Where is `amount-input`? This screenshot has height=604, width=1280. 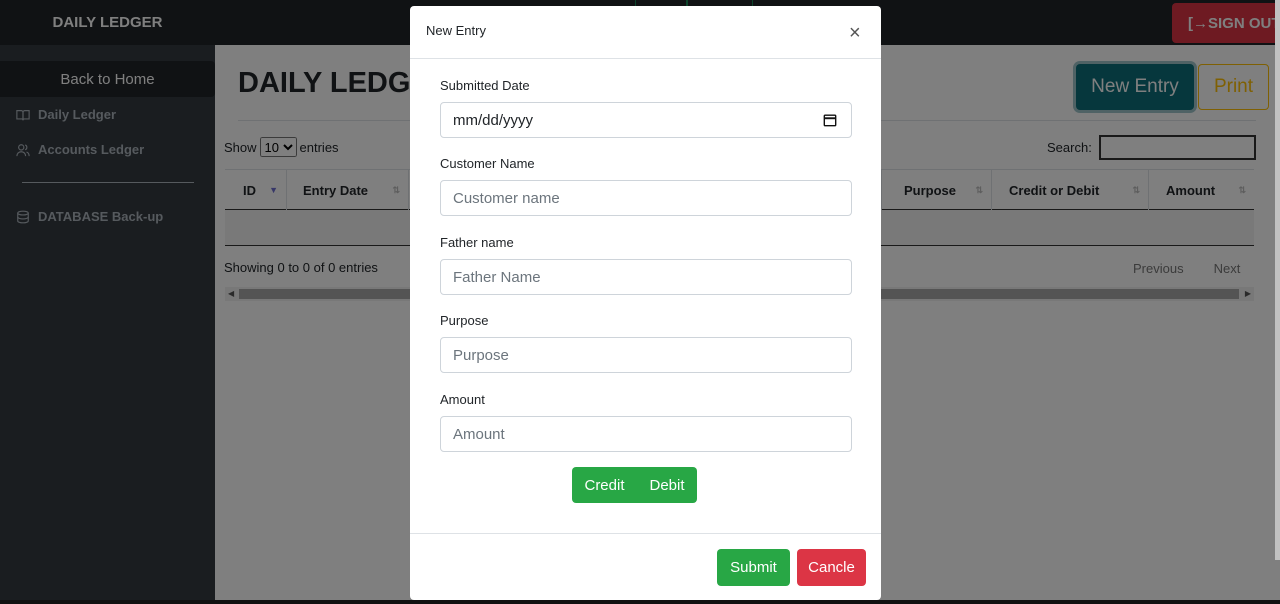 amount-input is located at coordinates (646, 434).